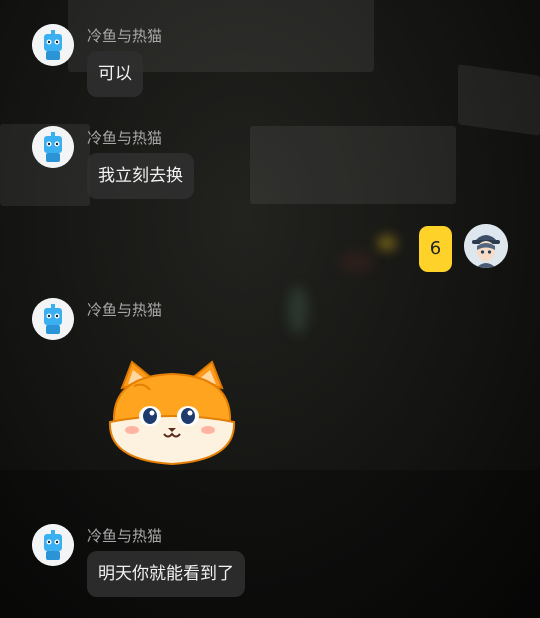 This screenshot has height=618, width=540. What do you see at coordinates (115, 74) in the screenshot?
I see `message-bubble: 可以` at bounding box center [115, 74].